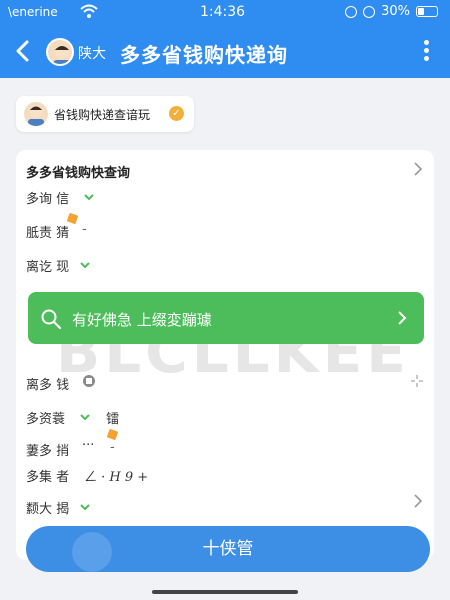 This screenshot has width=450, height=600. What do you see at coordinates (48, 233) in the screenshot?
I see `row-label: 胝责 猜` at bounding box center [48, 233].